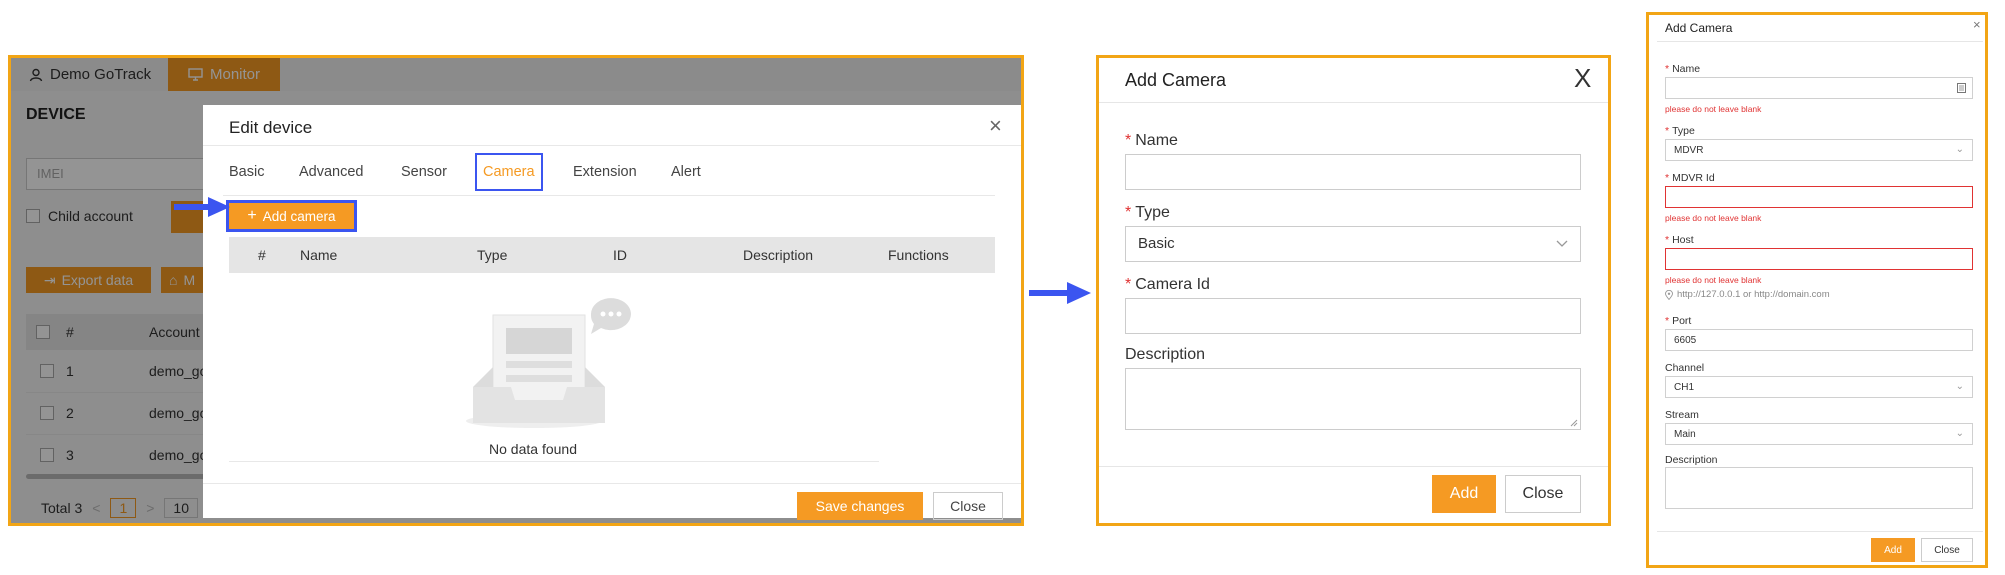 The width and height of the screenshot is (2005, 575). What do you see at coordinates (331, 172) in the screenshot?
I see `tab-advanced: Advanced` at bounding box center [331, 172].